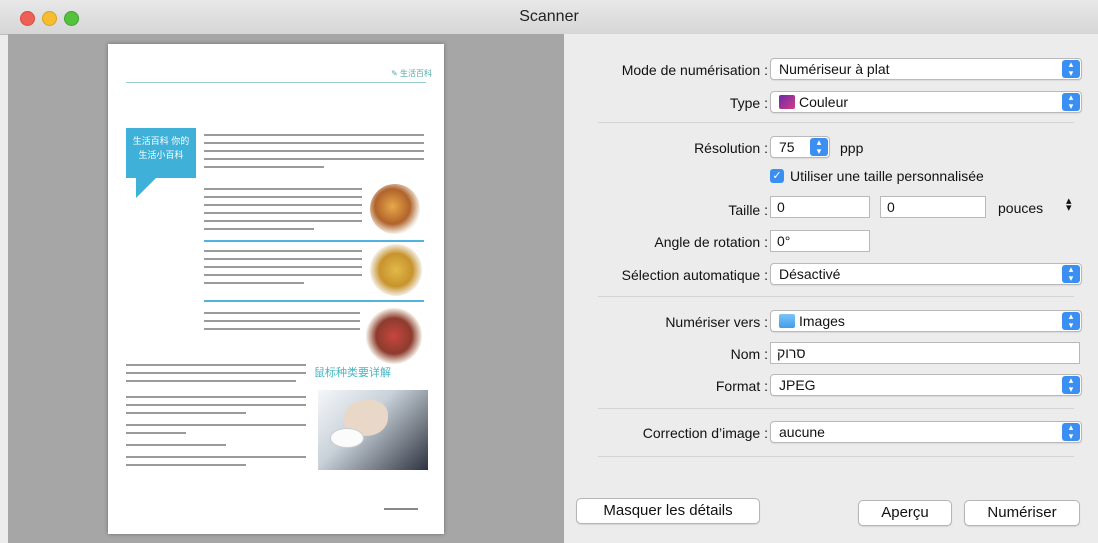 This screenshot has width=1098, height=543. Describe the element at coordinates (797, 385) in the screenshot. I see `format-value: JPEG` at that location.